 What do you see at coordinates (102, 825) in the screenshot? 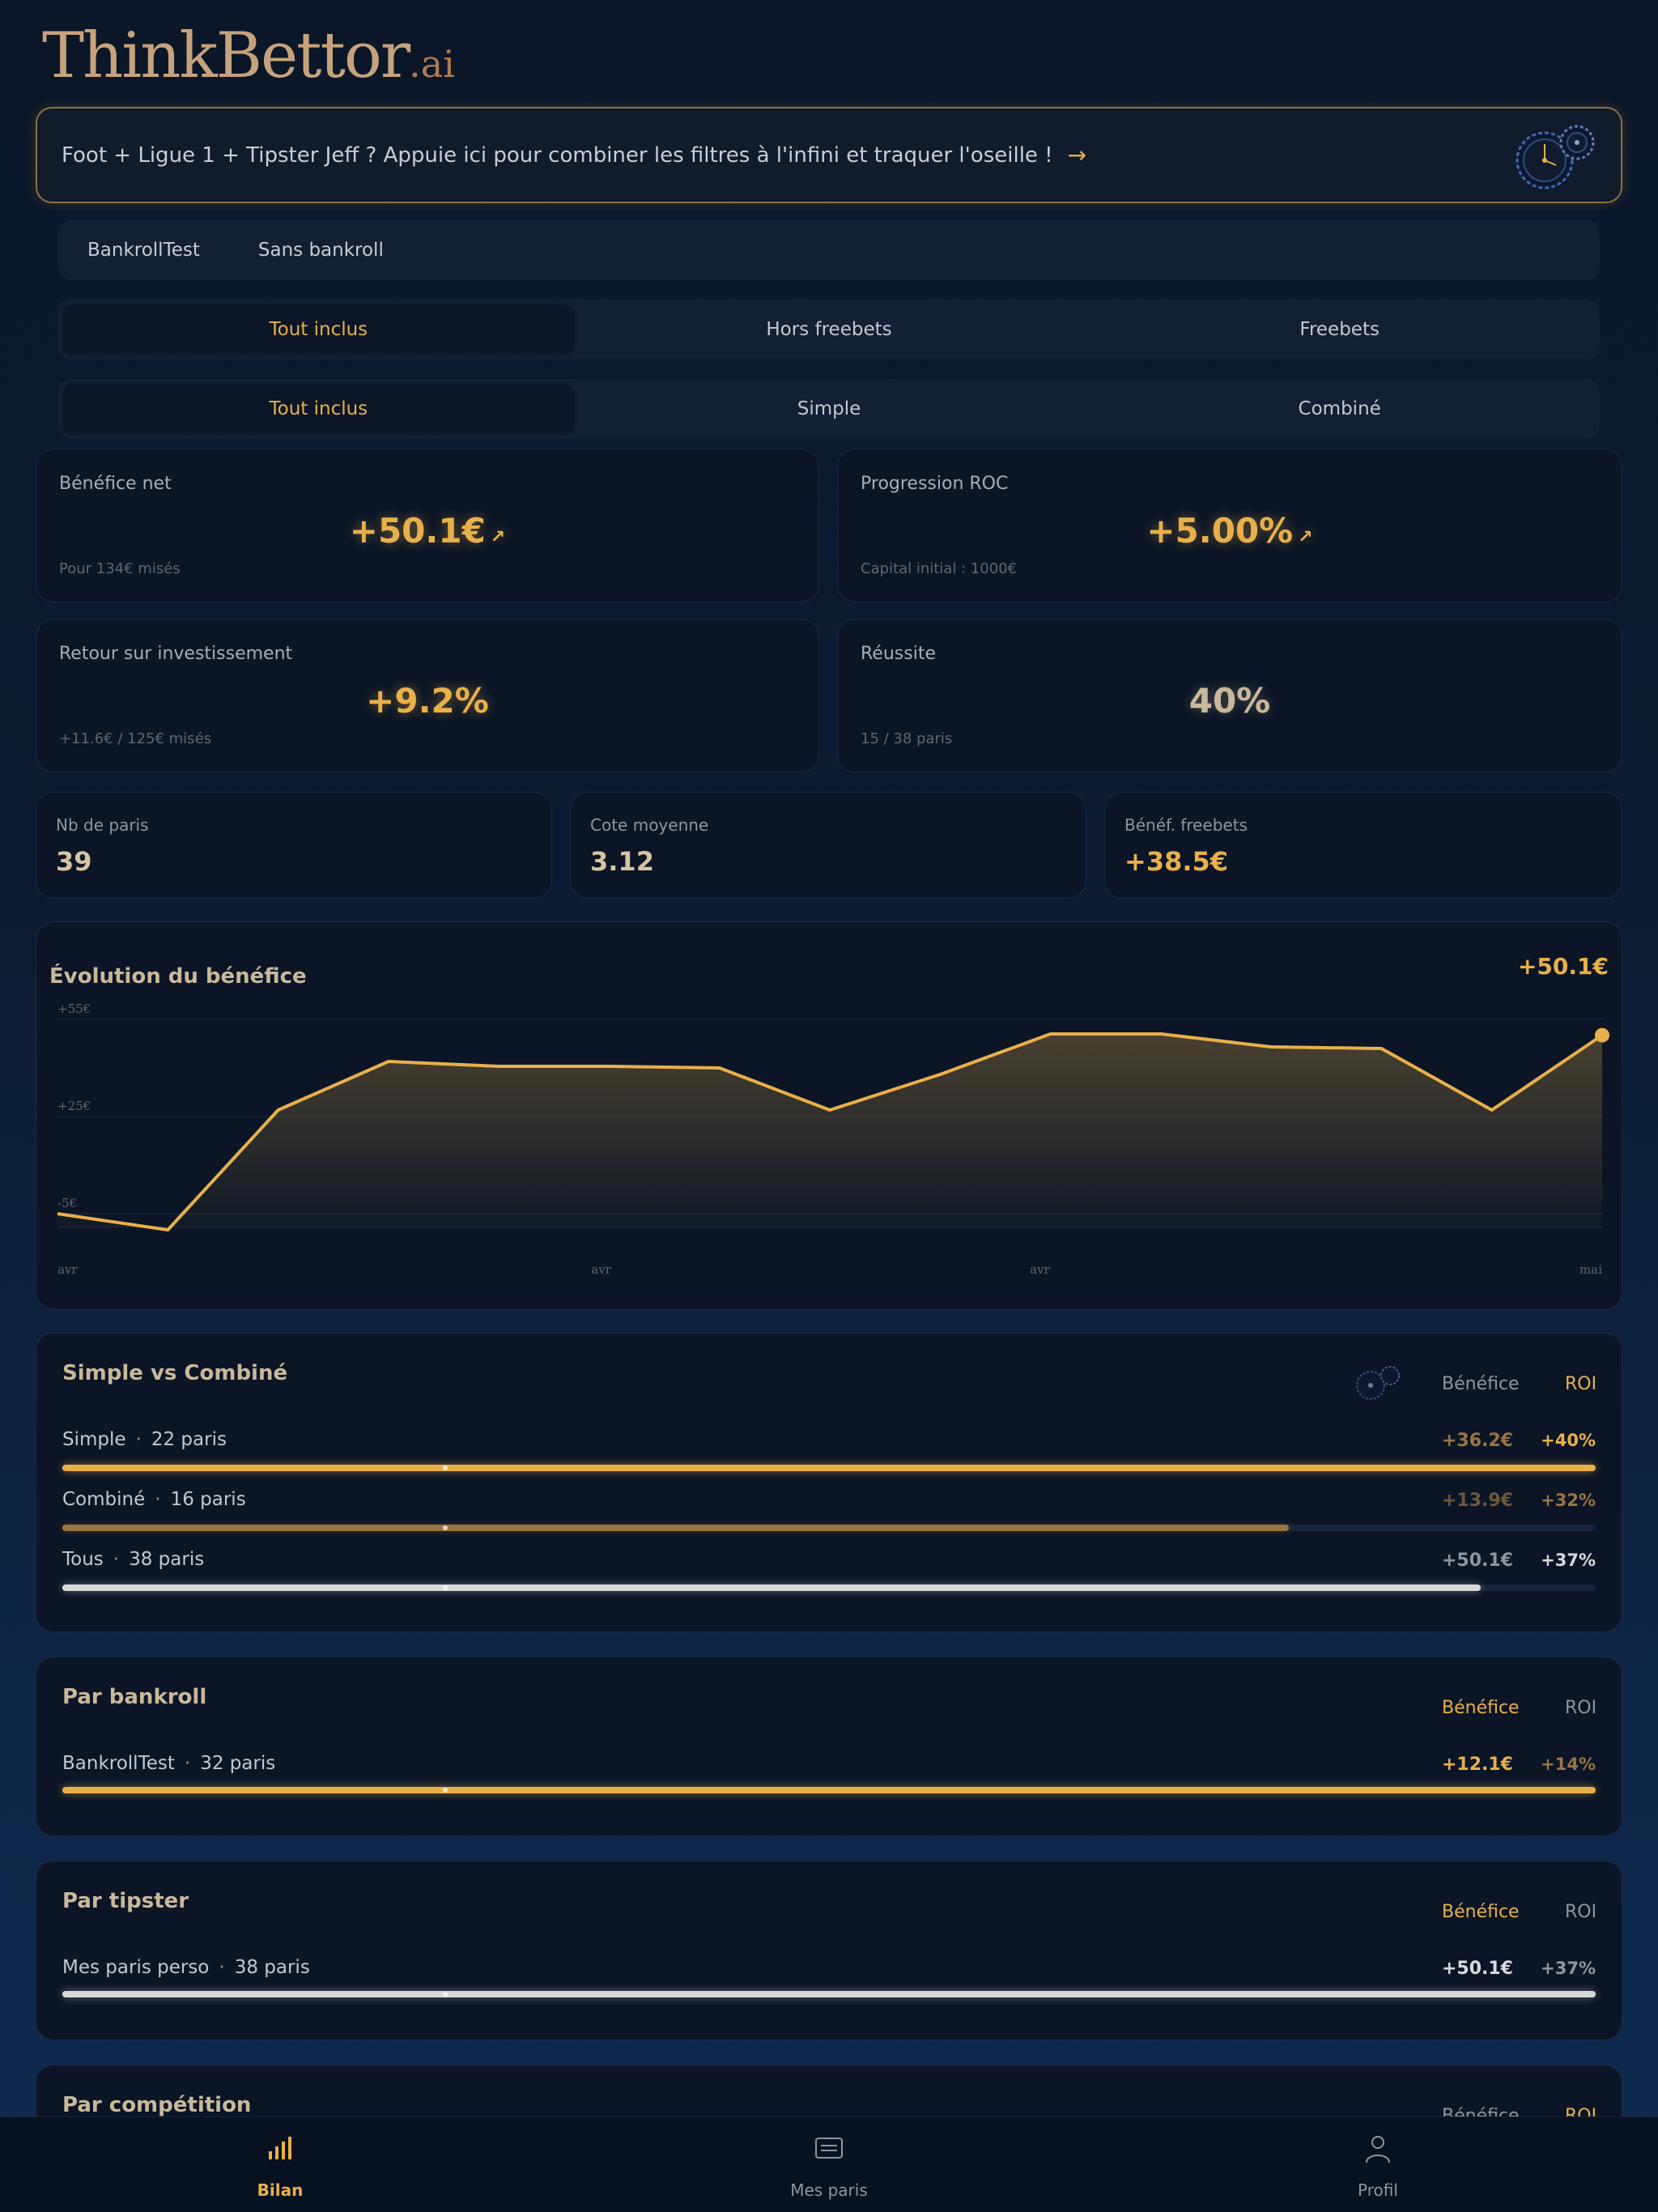
I see `mini-stat-label: Nb de paris` at bounding box center [102, 825].